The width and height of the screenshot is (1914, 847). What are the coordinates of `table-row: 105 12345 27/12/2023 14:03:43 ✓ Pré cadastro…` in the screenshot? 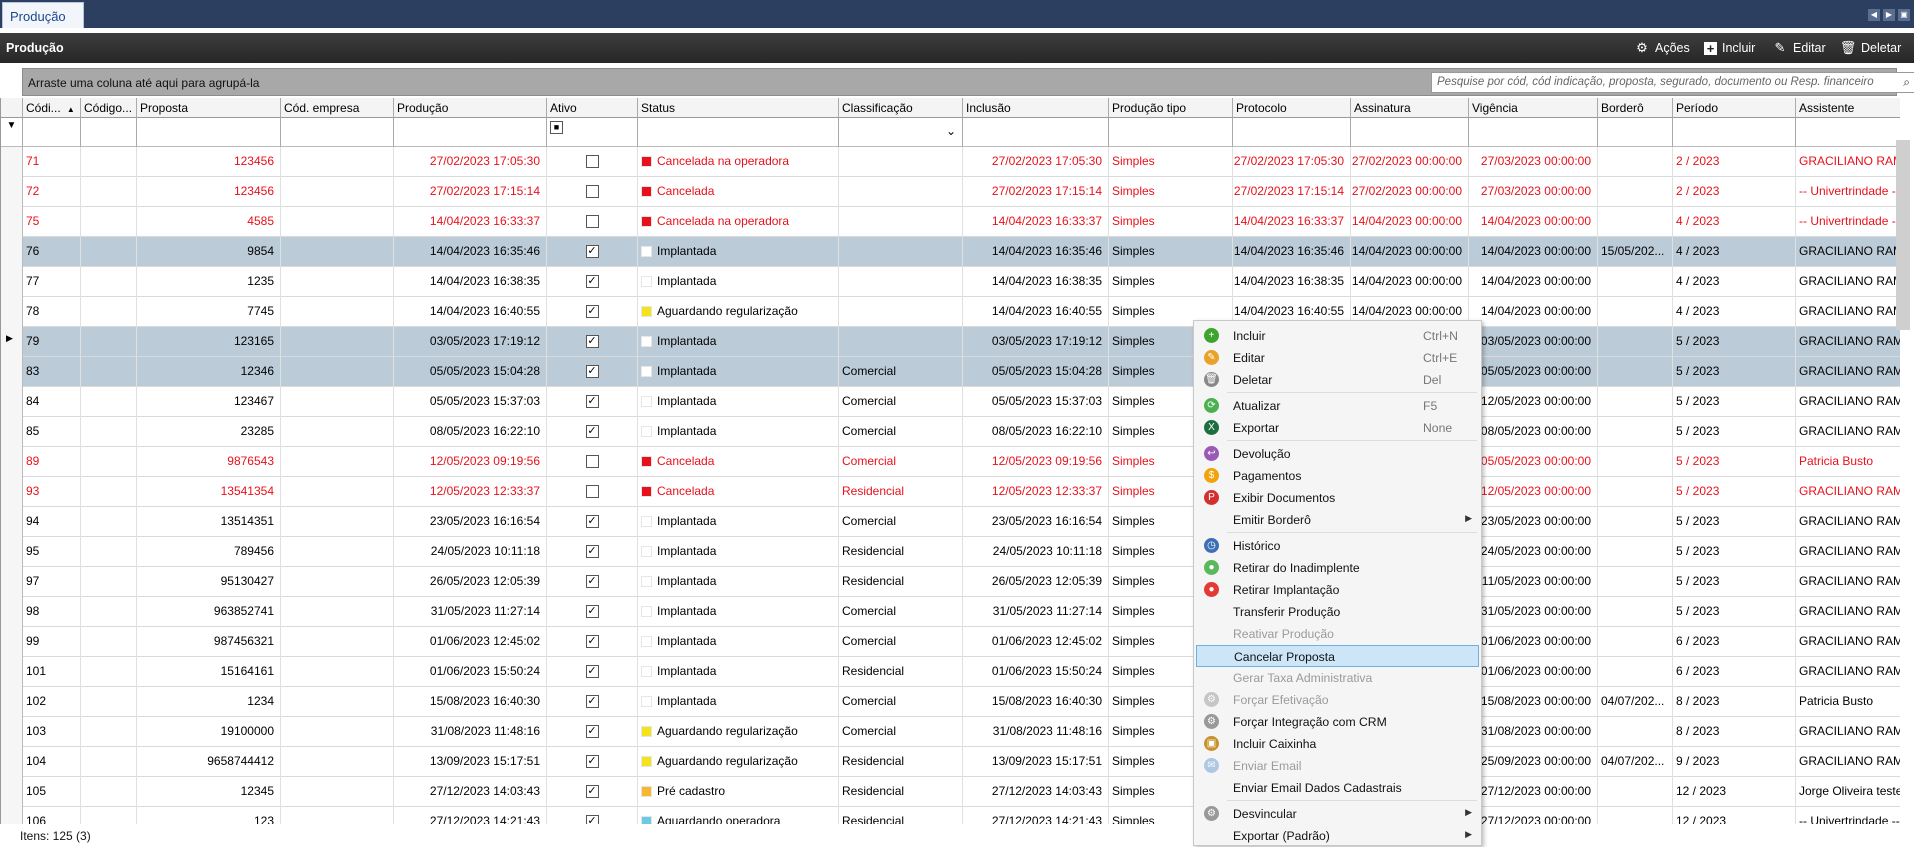 It's located at (950, 792).